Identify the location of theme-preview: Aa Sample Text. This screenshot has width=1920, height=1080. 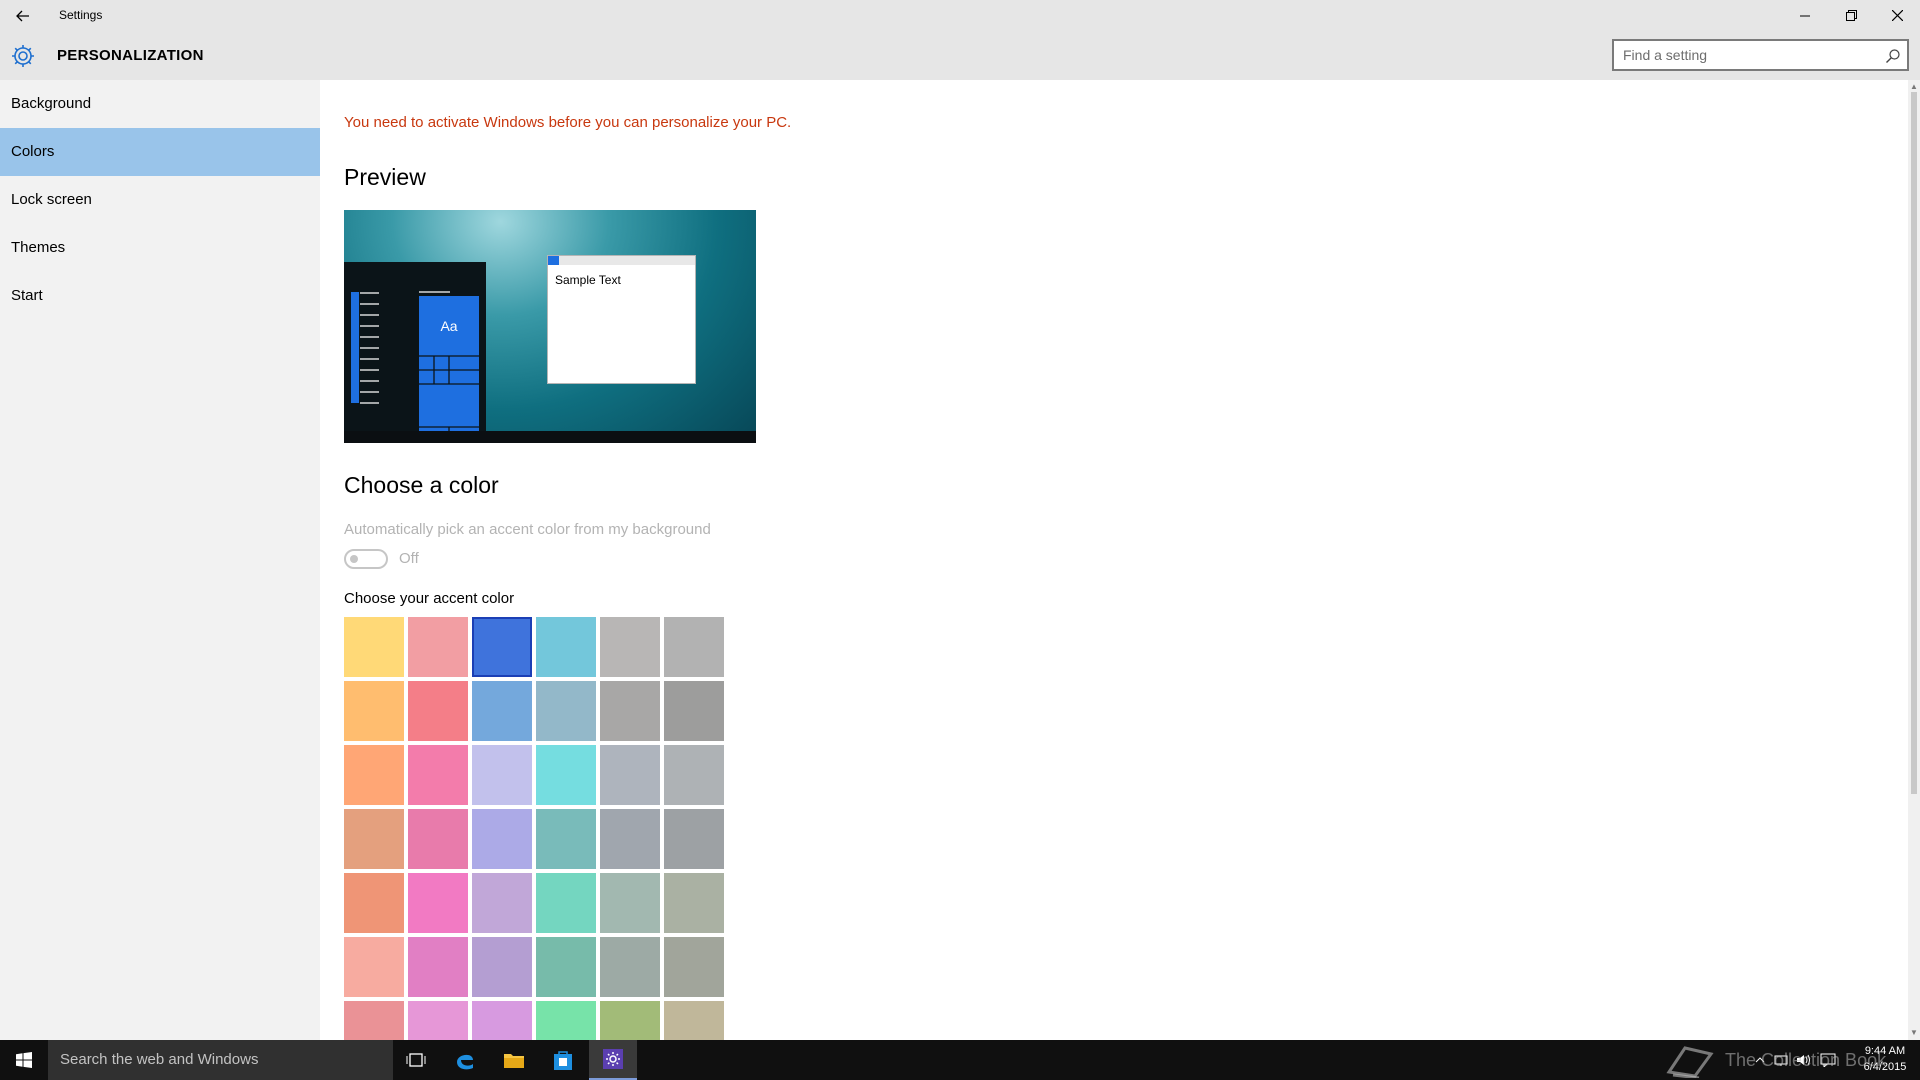
(550, 326).